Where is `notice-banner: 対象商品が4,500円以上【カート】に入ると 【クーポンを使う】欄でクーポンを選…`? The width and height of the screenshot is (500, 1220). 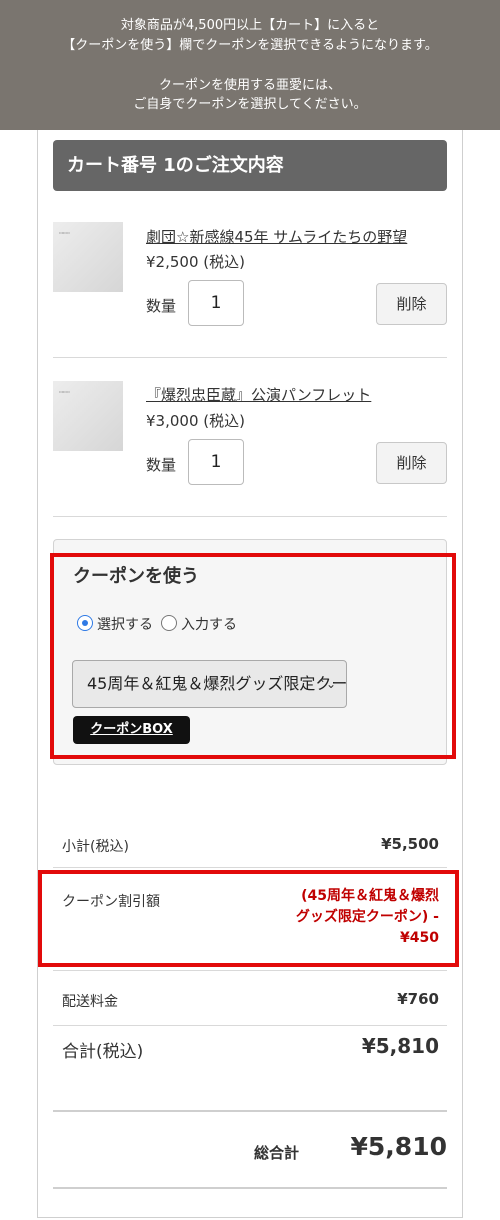 notice-banner: 対象商品が4,500円以上【カート】に入ると 【クーポンを使う】欄でクーポンを選… is located at coordinates (250, 65).